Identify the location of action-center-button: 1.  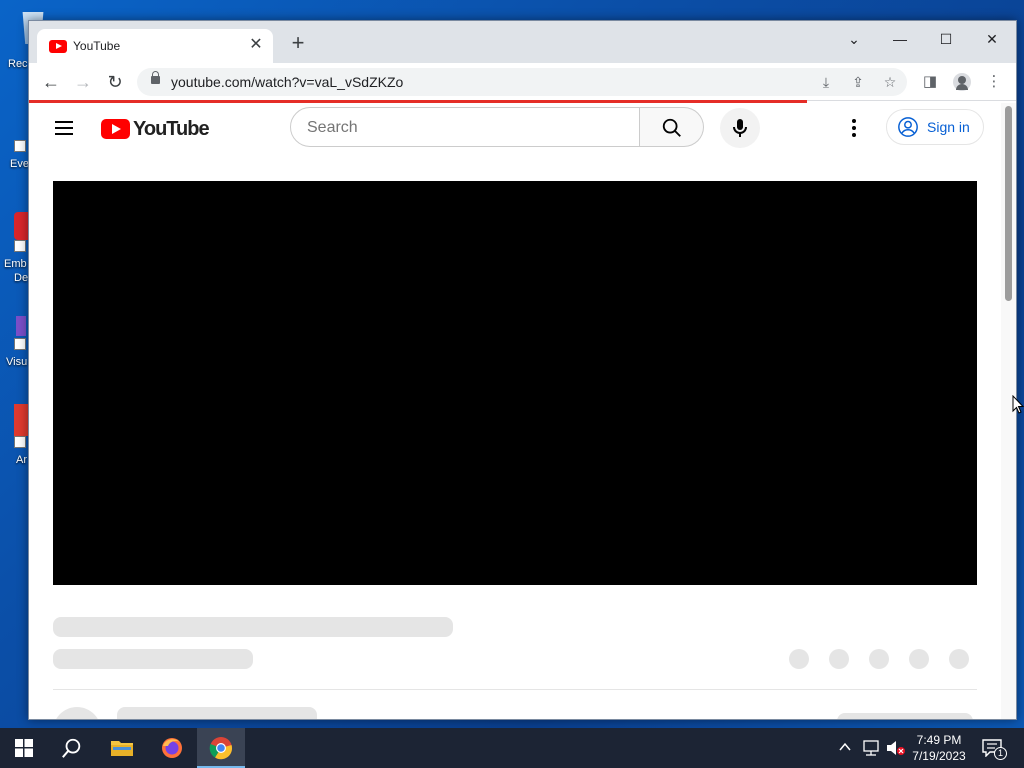
(994, 748).